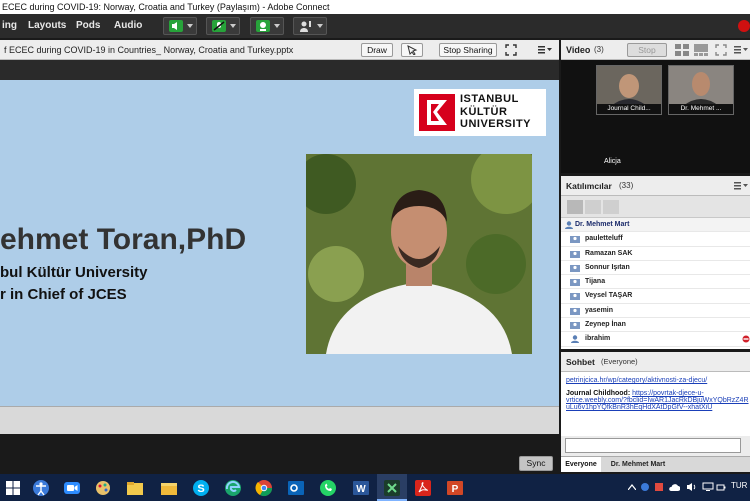 This screenshot has height=501, width=750. I want to click on microphone-muted-icon, so click(219, 26).